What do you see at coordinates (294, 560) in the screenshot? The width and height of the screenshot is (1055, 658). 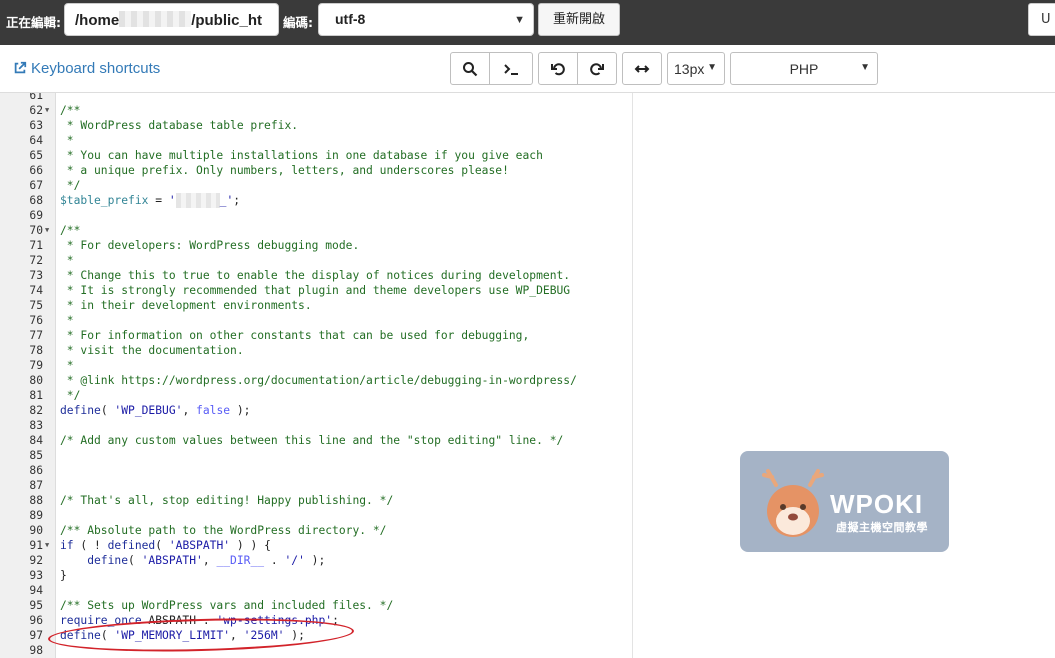 I see `code-token: '/'` at bounding box center [294, 560].